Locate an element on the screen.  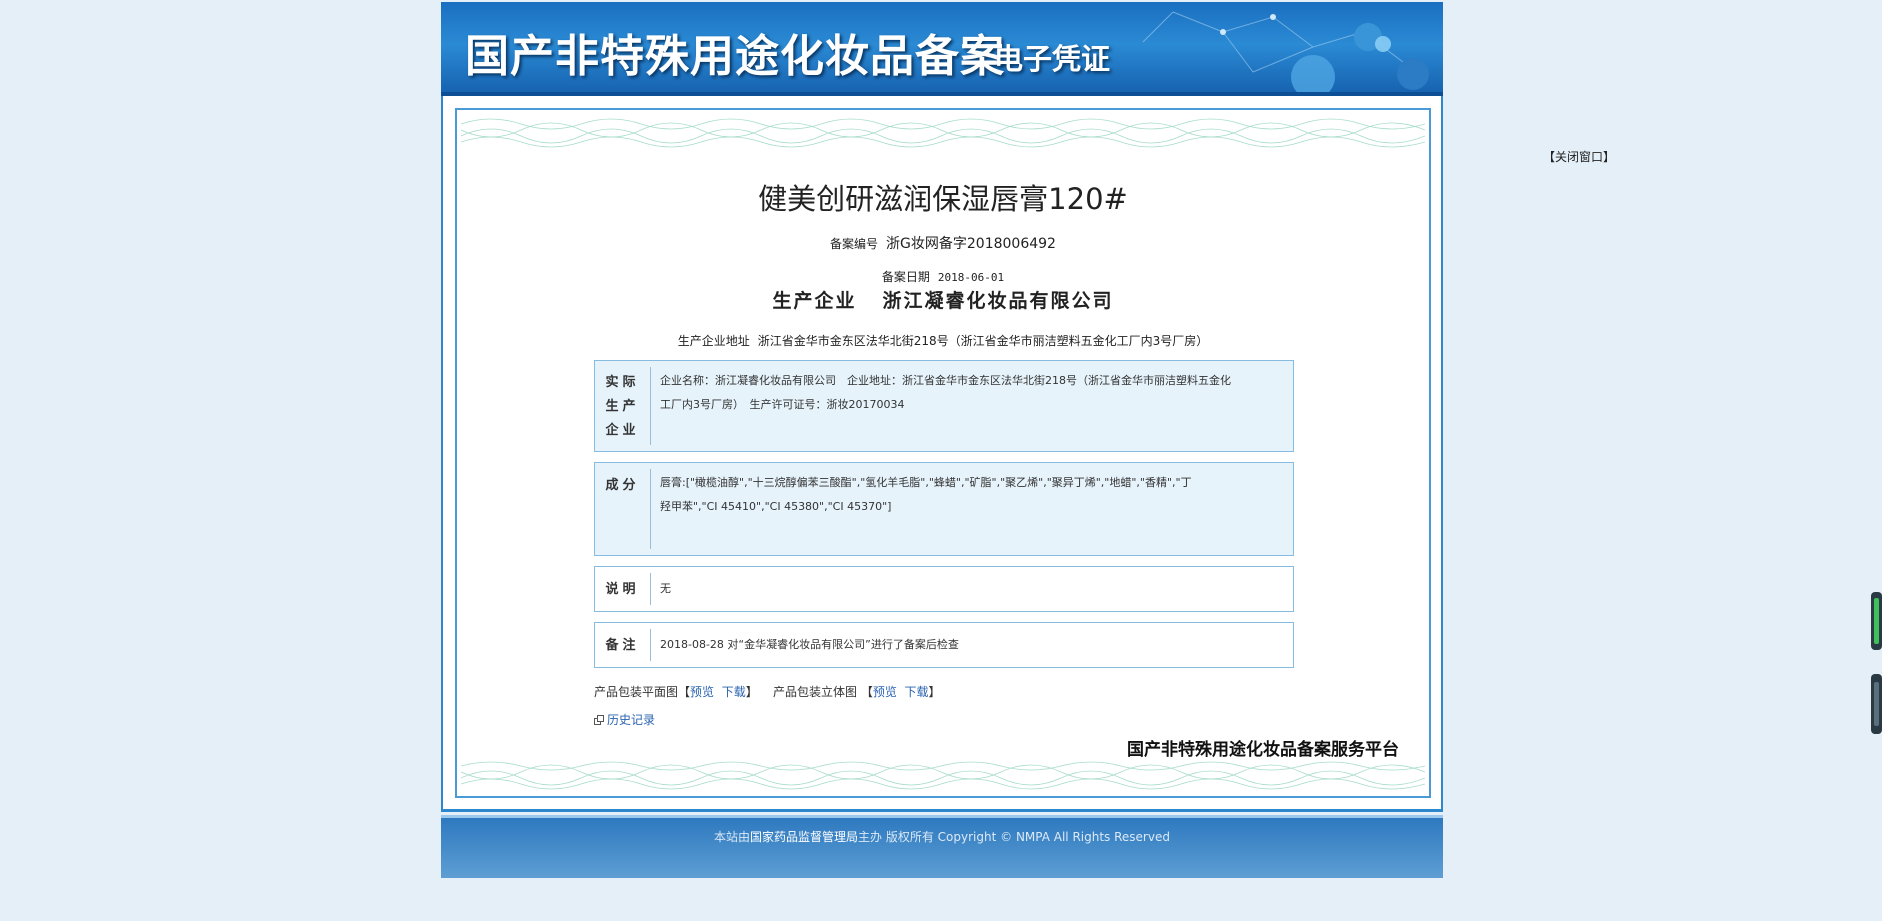
banner: 国产非特殊用途化妆品备案 电子凭证 is located at coordinates (942, 49).